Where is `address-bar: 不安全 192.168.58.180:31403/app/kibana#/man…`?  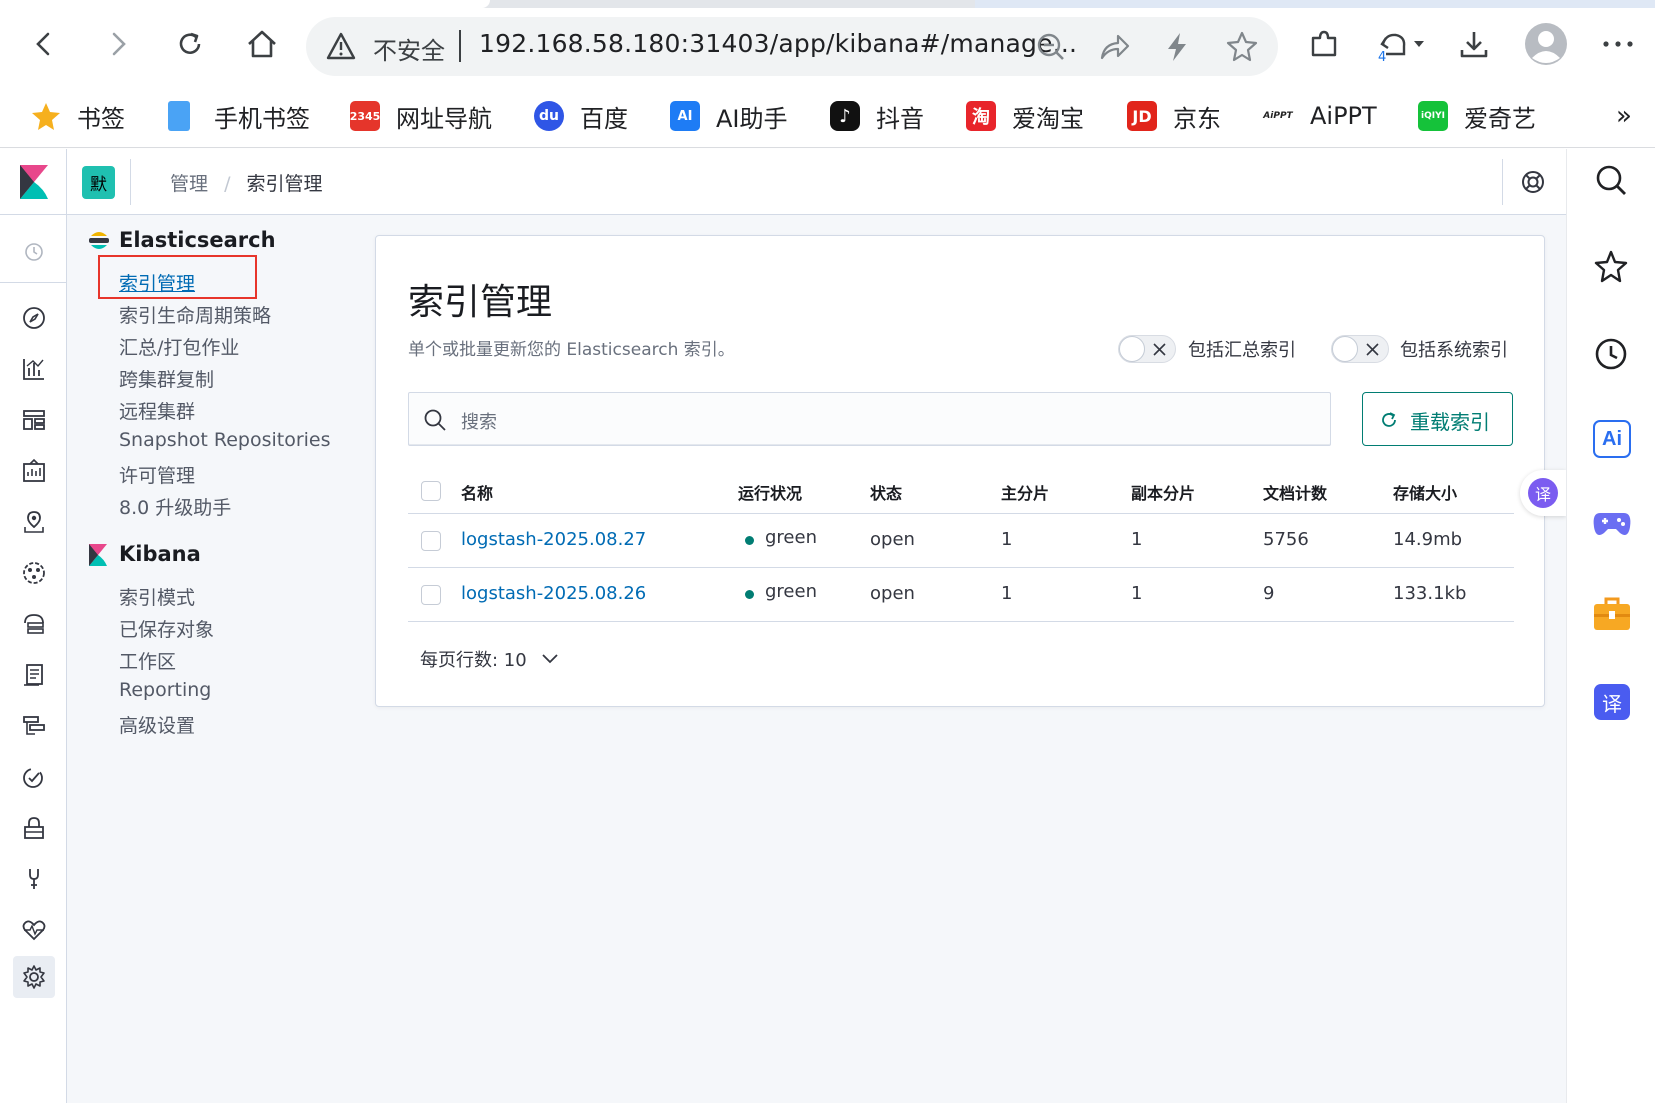
address-bar: 不安全 192.168.58.180:31403/app/kibana#/man… is located at coordinates (792, 46).